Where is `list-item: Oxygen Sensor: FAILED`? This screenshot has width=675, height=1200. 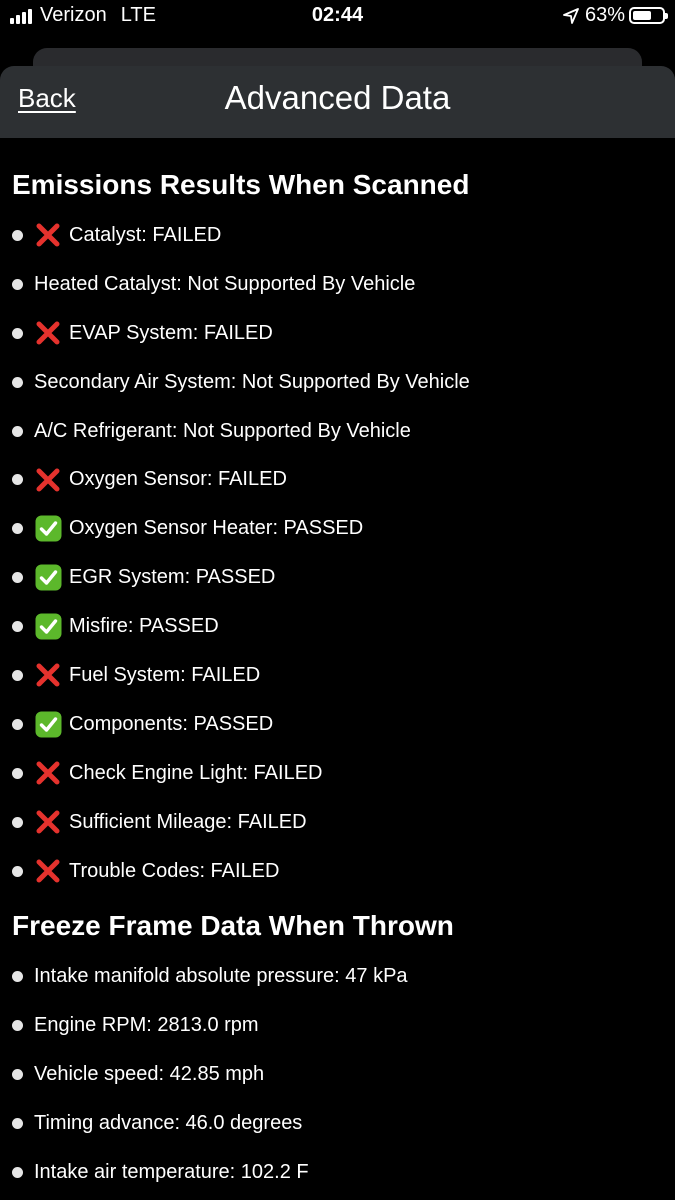 list-item: Oxygen Sensor: FAILED is located at coordinates (337, 479).